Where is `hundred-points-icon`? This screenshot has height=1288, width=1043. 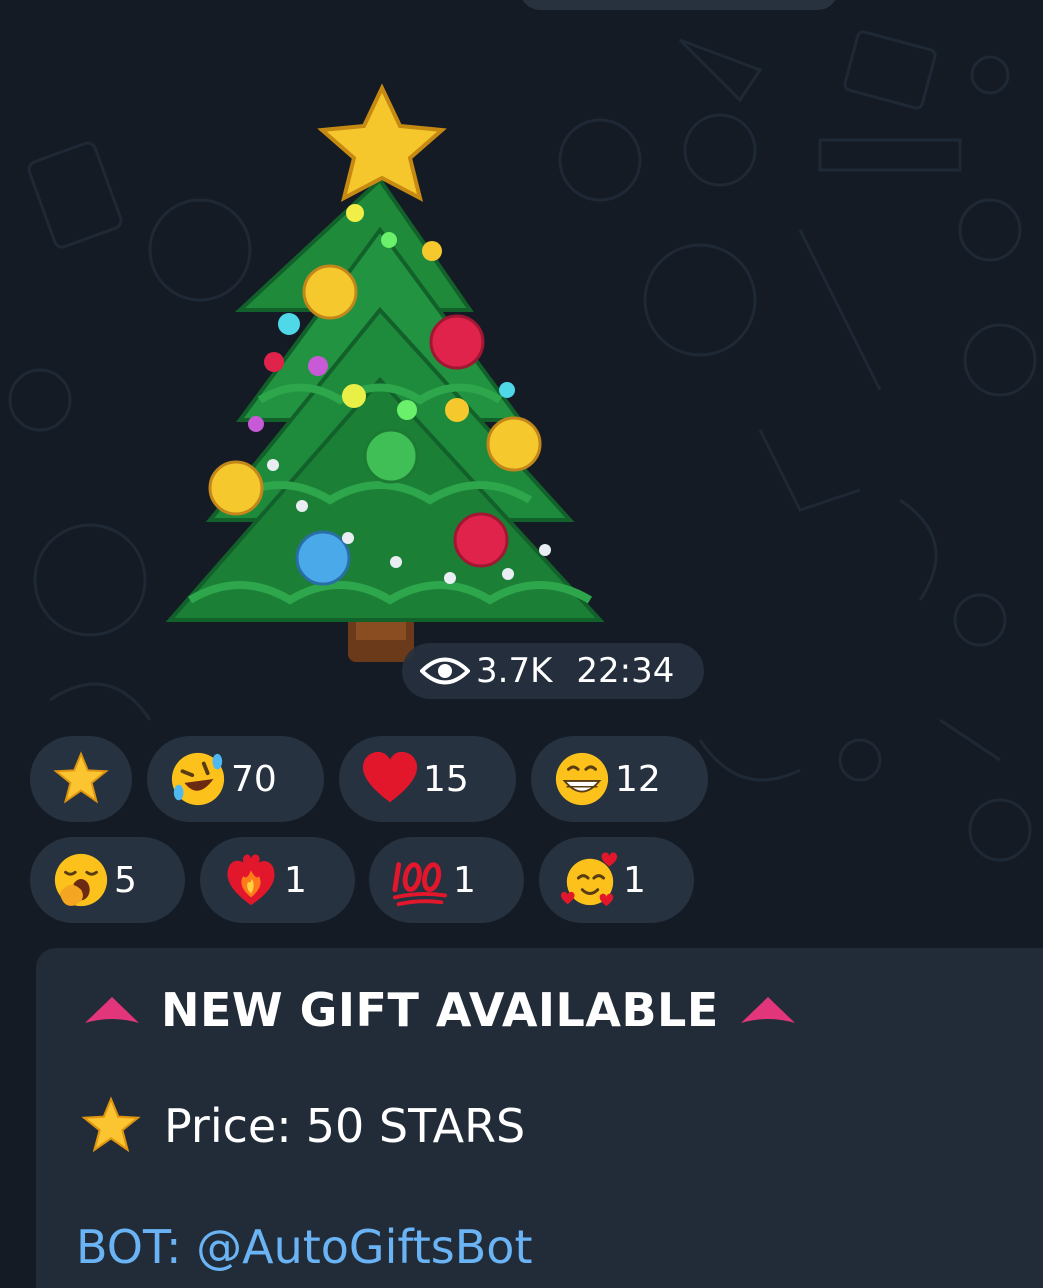
hundred-points-icon is located at coordinates (420, 884).